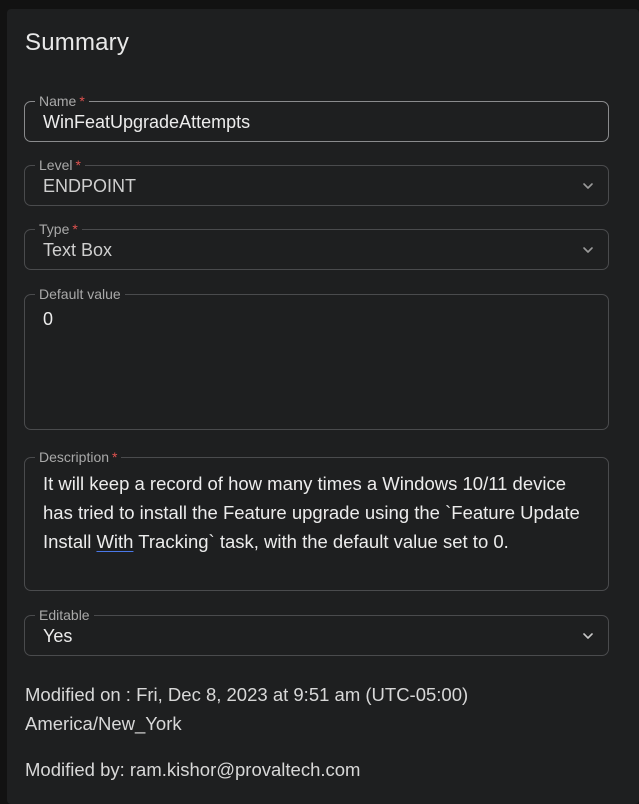 The image size is (639, 804). Describe the element at coordinates (316, 245) in the screenshot. I see `type-select: Type * Text Box` at that location.